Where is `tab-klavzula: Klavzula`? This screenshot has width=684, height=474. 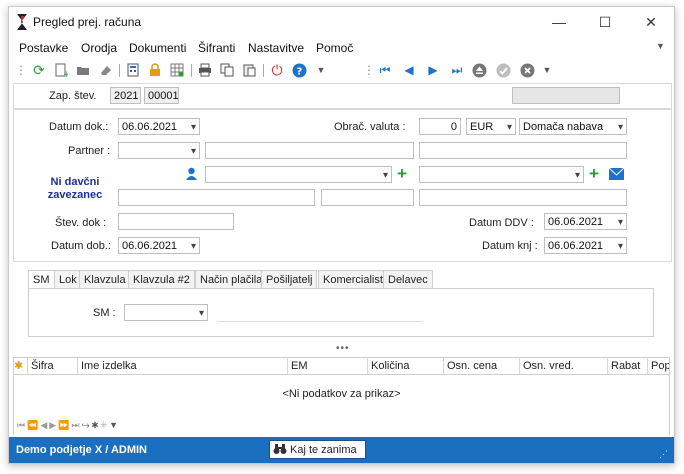 tab-klavzula: Klavzula is located at coordinates (105, 279).